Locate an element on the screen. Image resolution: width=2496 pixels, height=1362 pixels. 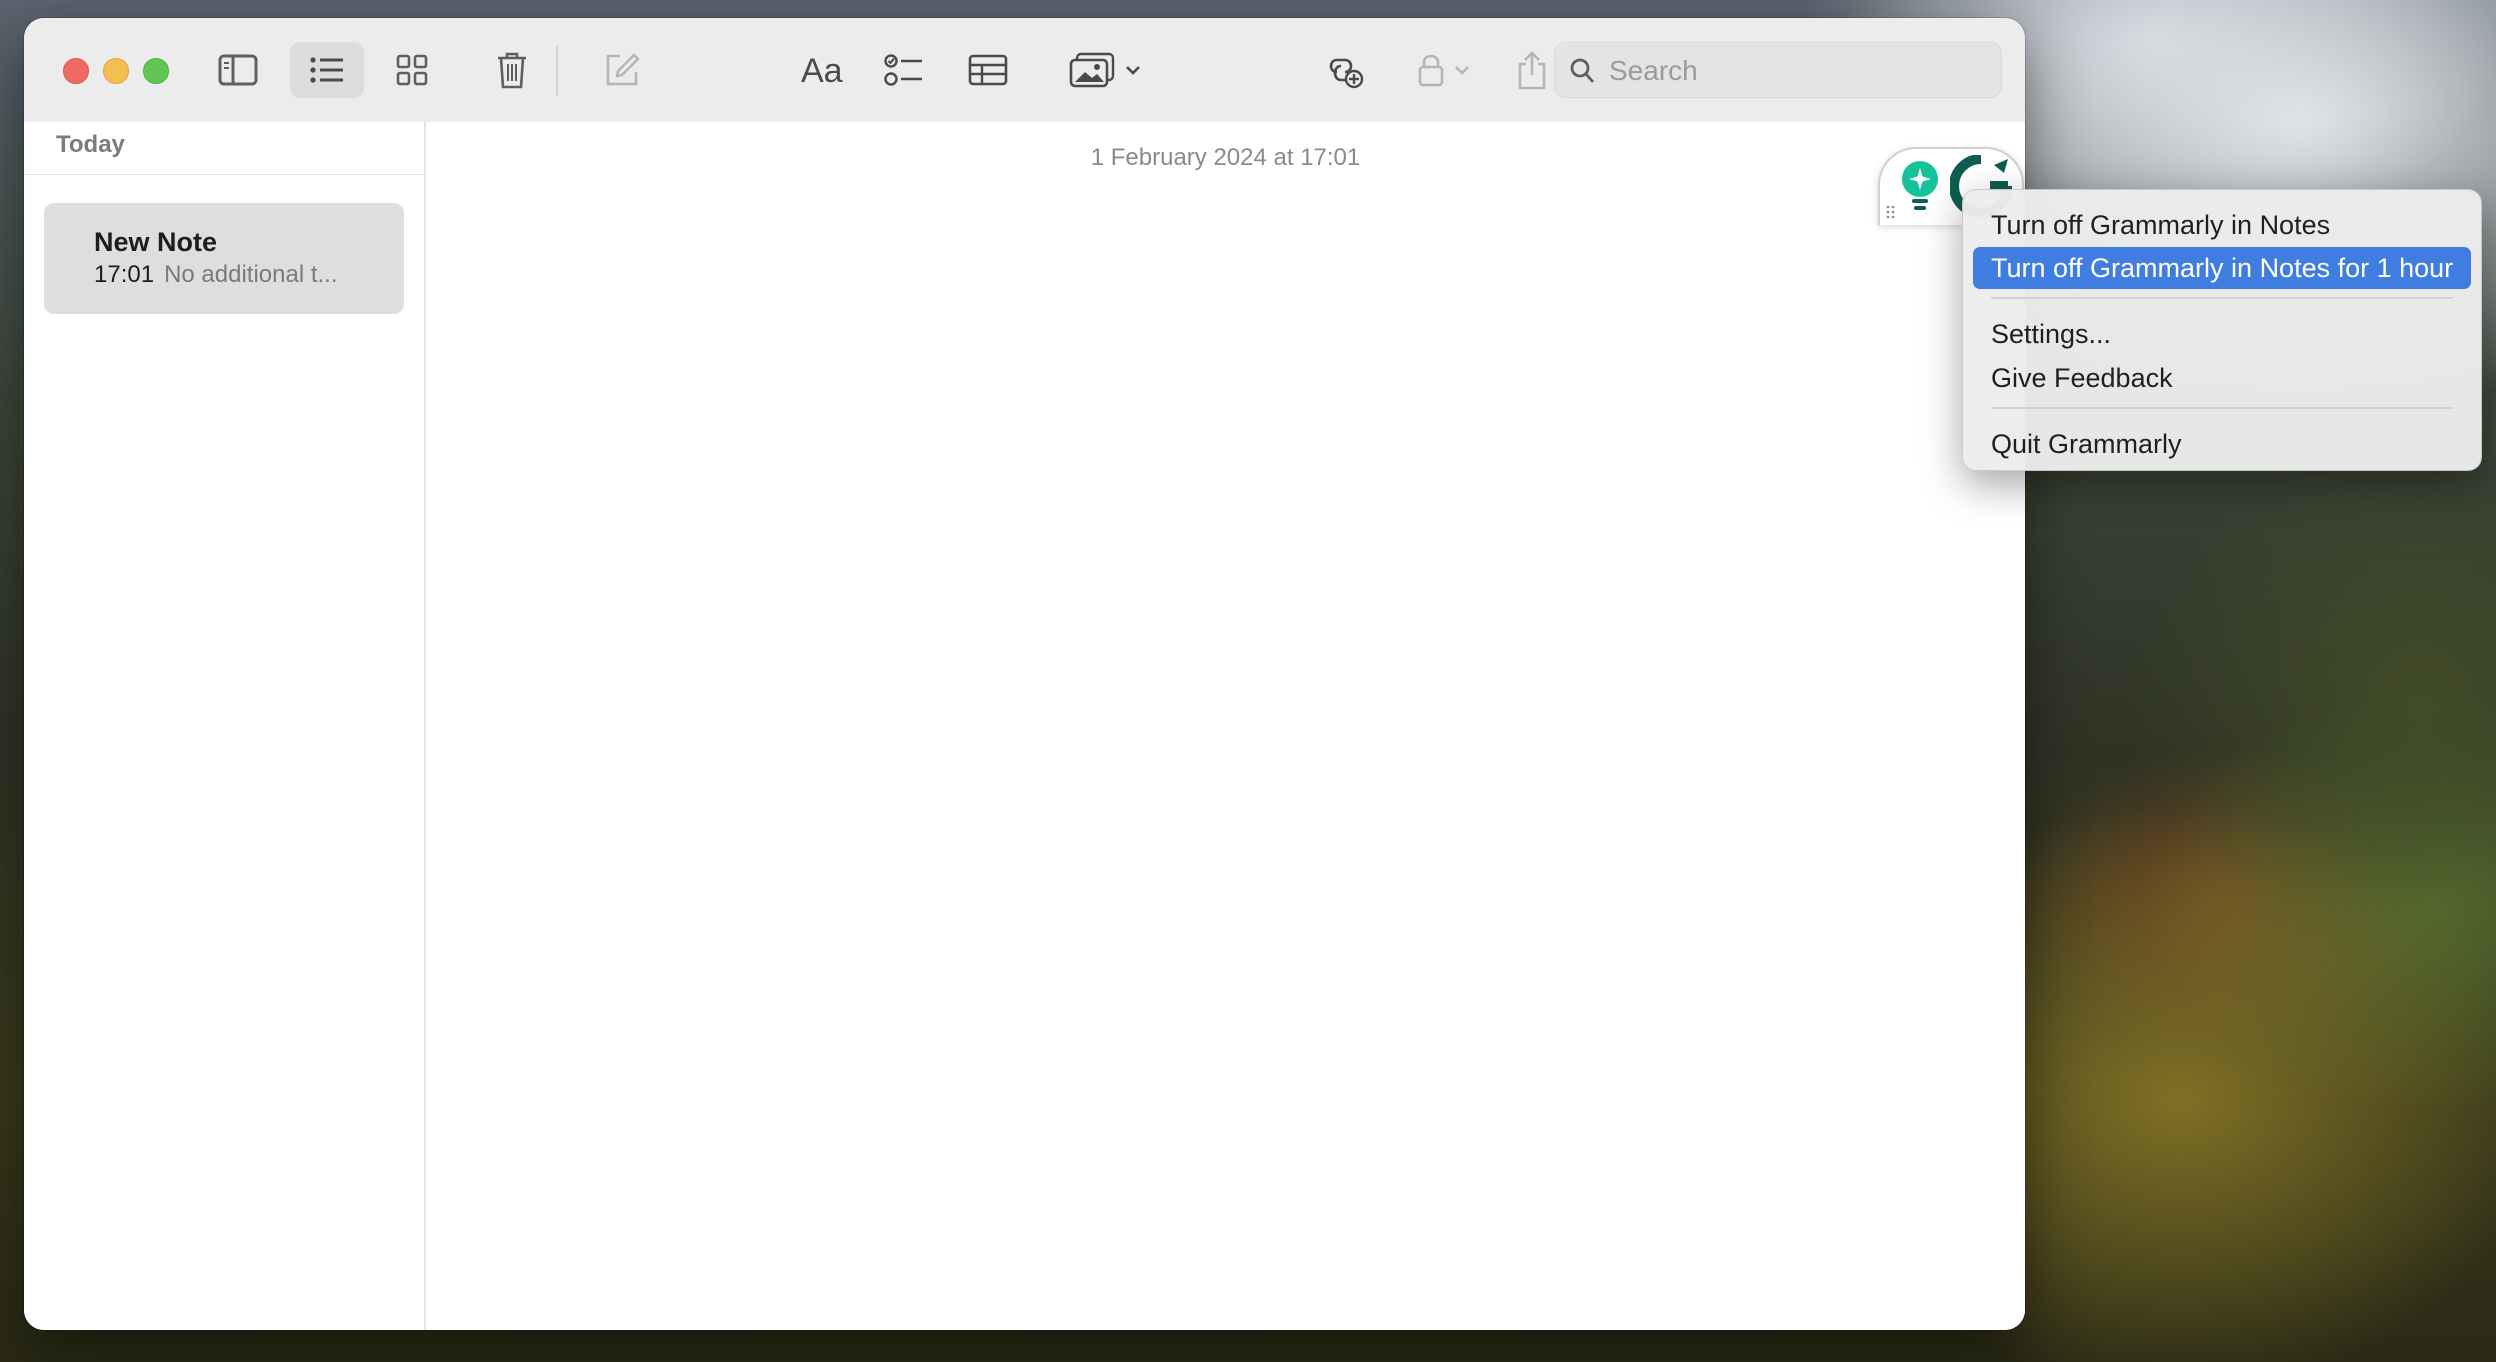
note-date: 1 February 2024 at 17:01 is located at coordinates (1225, 157).